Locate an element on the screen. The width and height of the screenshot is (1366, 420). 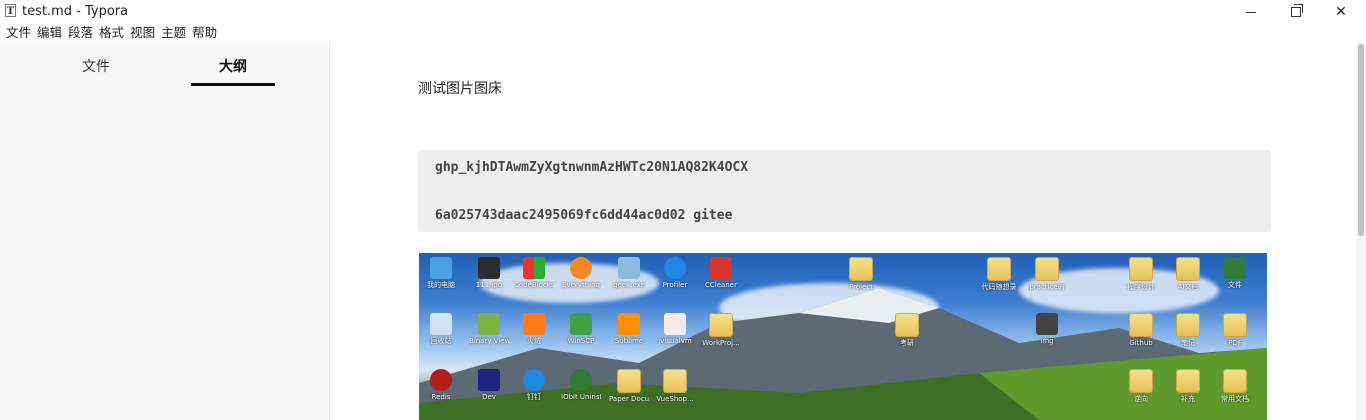
jvisualvm-icon is located at coordinates (675, 324).